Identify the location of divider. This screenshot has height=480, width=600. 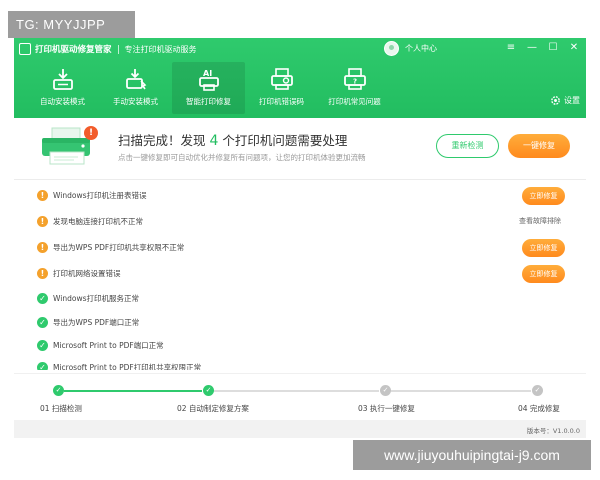
(300, 179).